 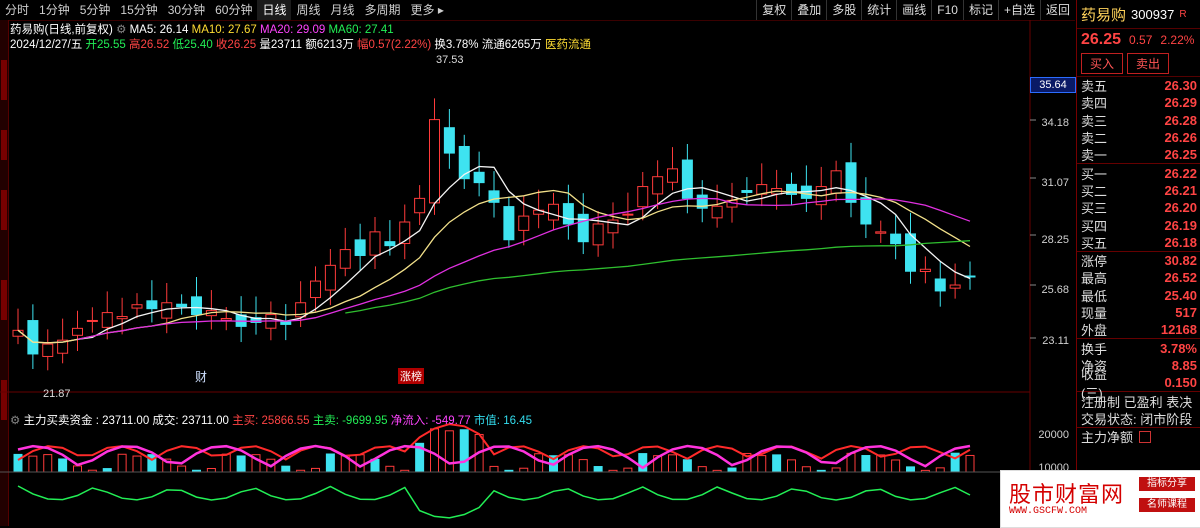 What do you see at coordinates (343, 10) in the screenshot?
I see `tab-monthly: 月线` at bounding box center [343, 10].